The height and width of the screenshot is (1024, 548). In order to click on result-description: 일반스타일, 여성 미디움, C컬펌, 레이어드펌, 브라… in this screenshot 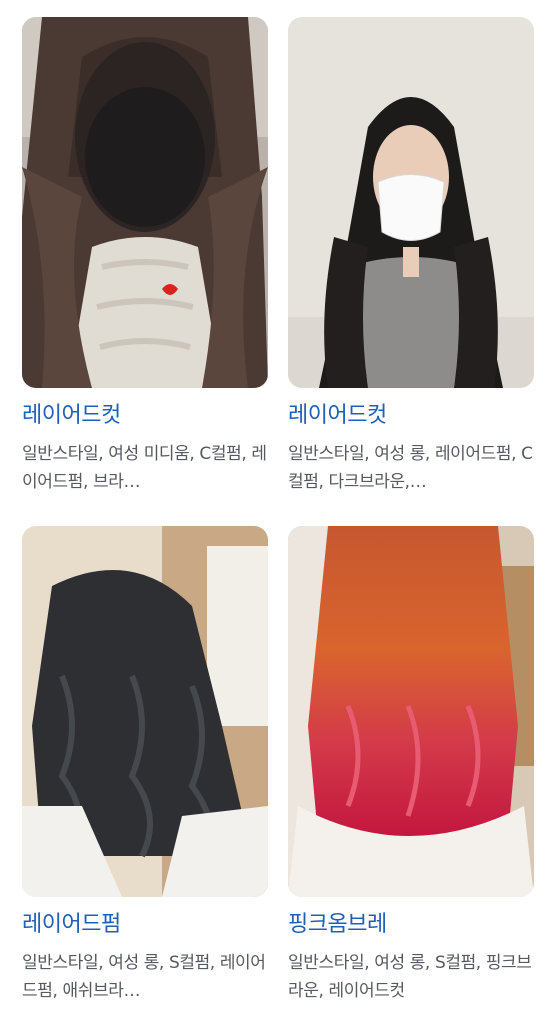, I will do `click(144, 468)`.